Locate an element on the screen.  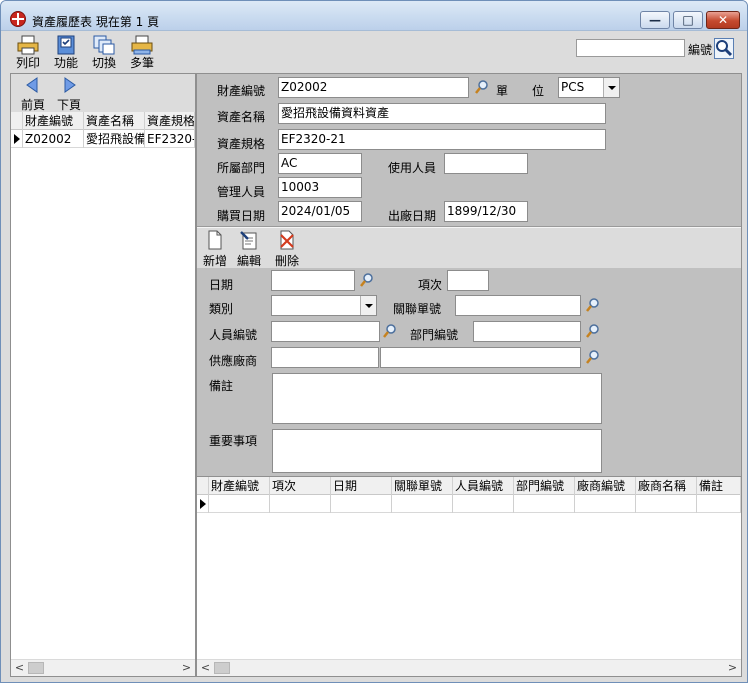
department-field: AC is located at coordinates (320, 163).